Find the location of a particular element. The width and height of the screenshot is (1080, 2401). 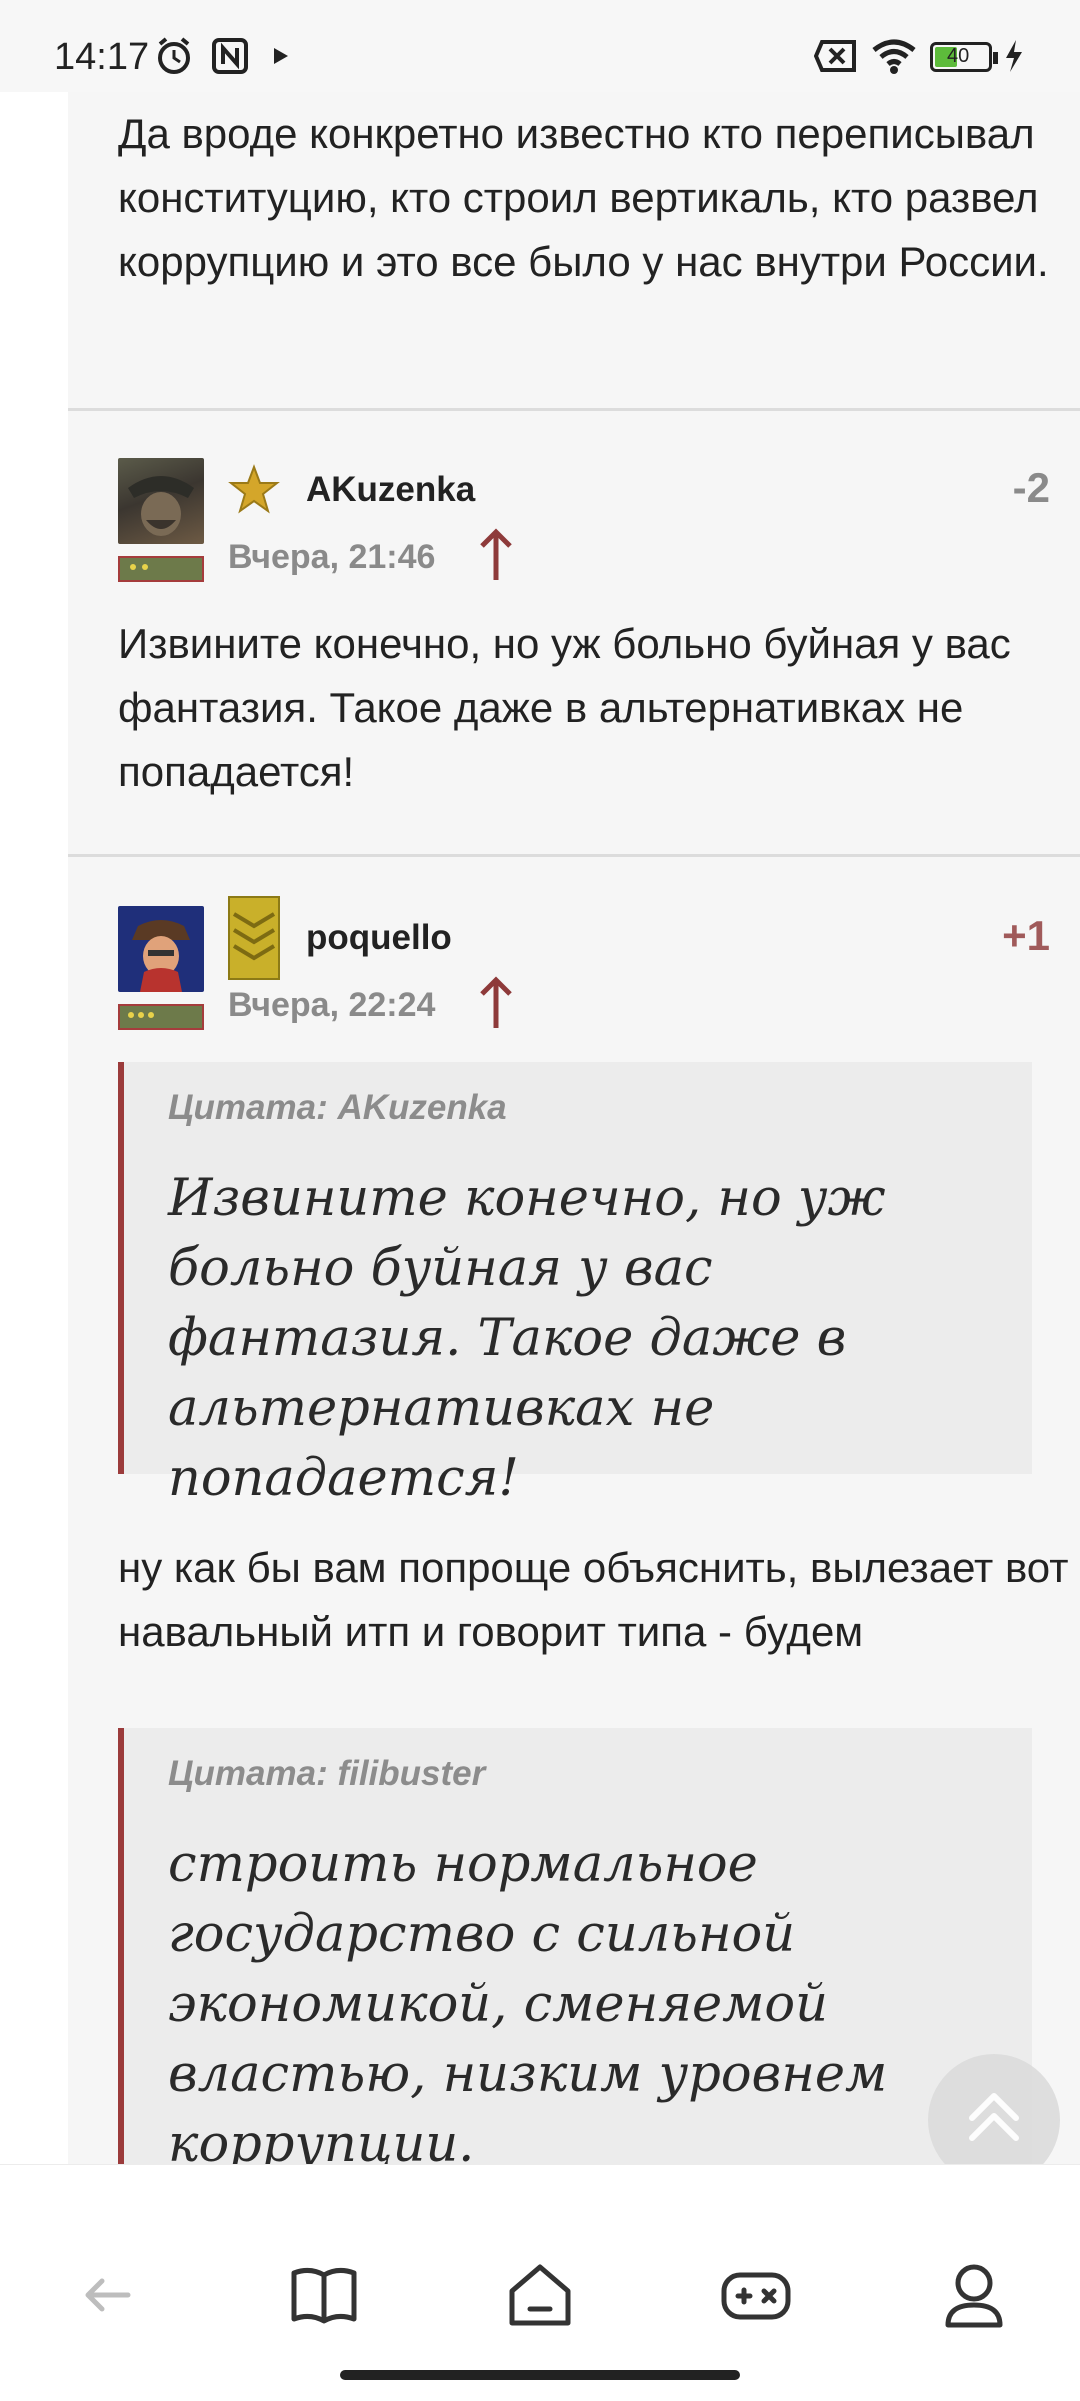

comment-username: poquello is located at coordinates (379, 938).